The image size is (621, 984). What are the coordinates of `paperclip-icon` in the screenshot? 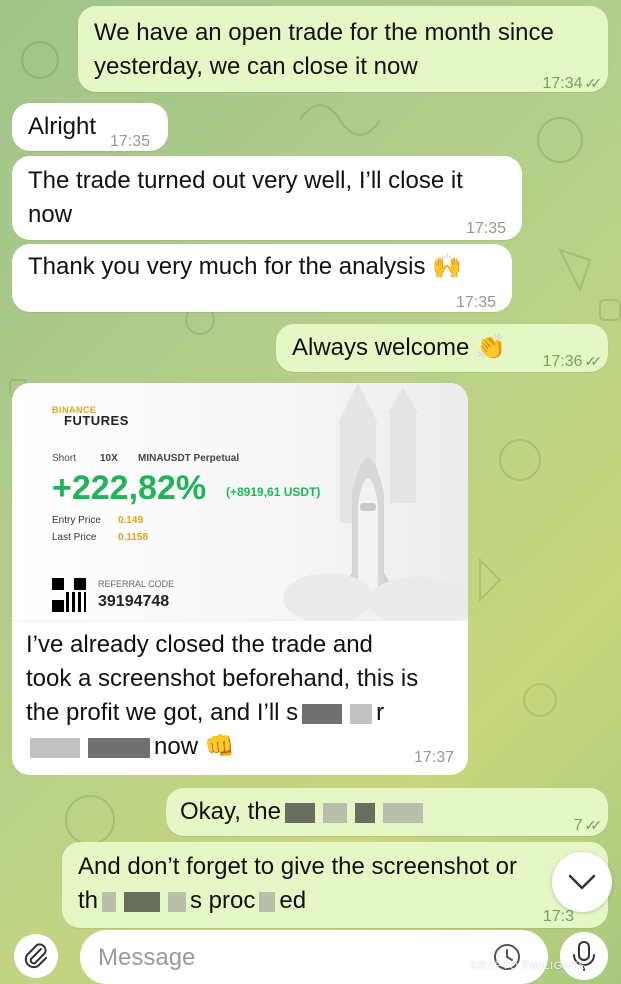 It's located at (35, 956).